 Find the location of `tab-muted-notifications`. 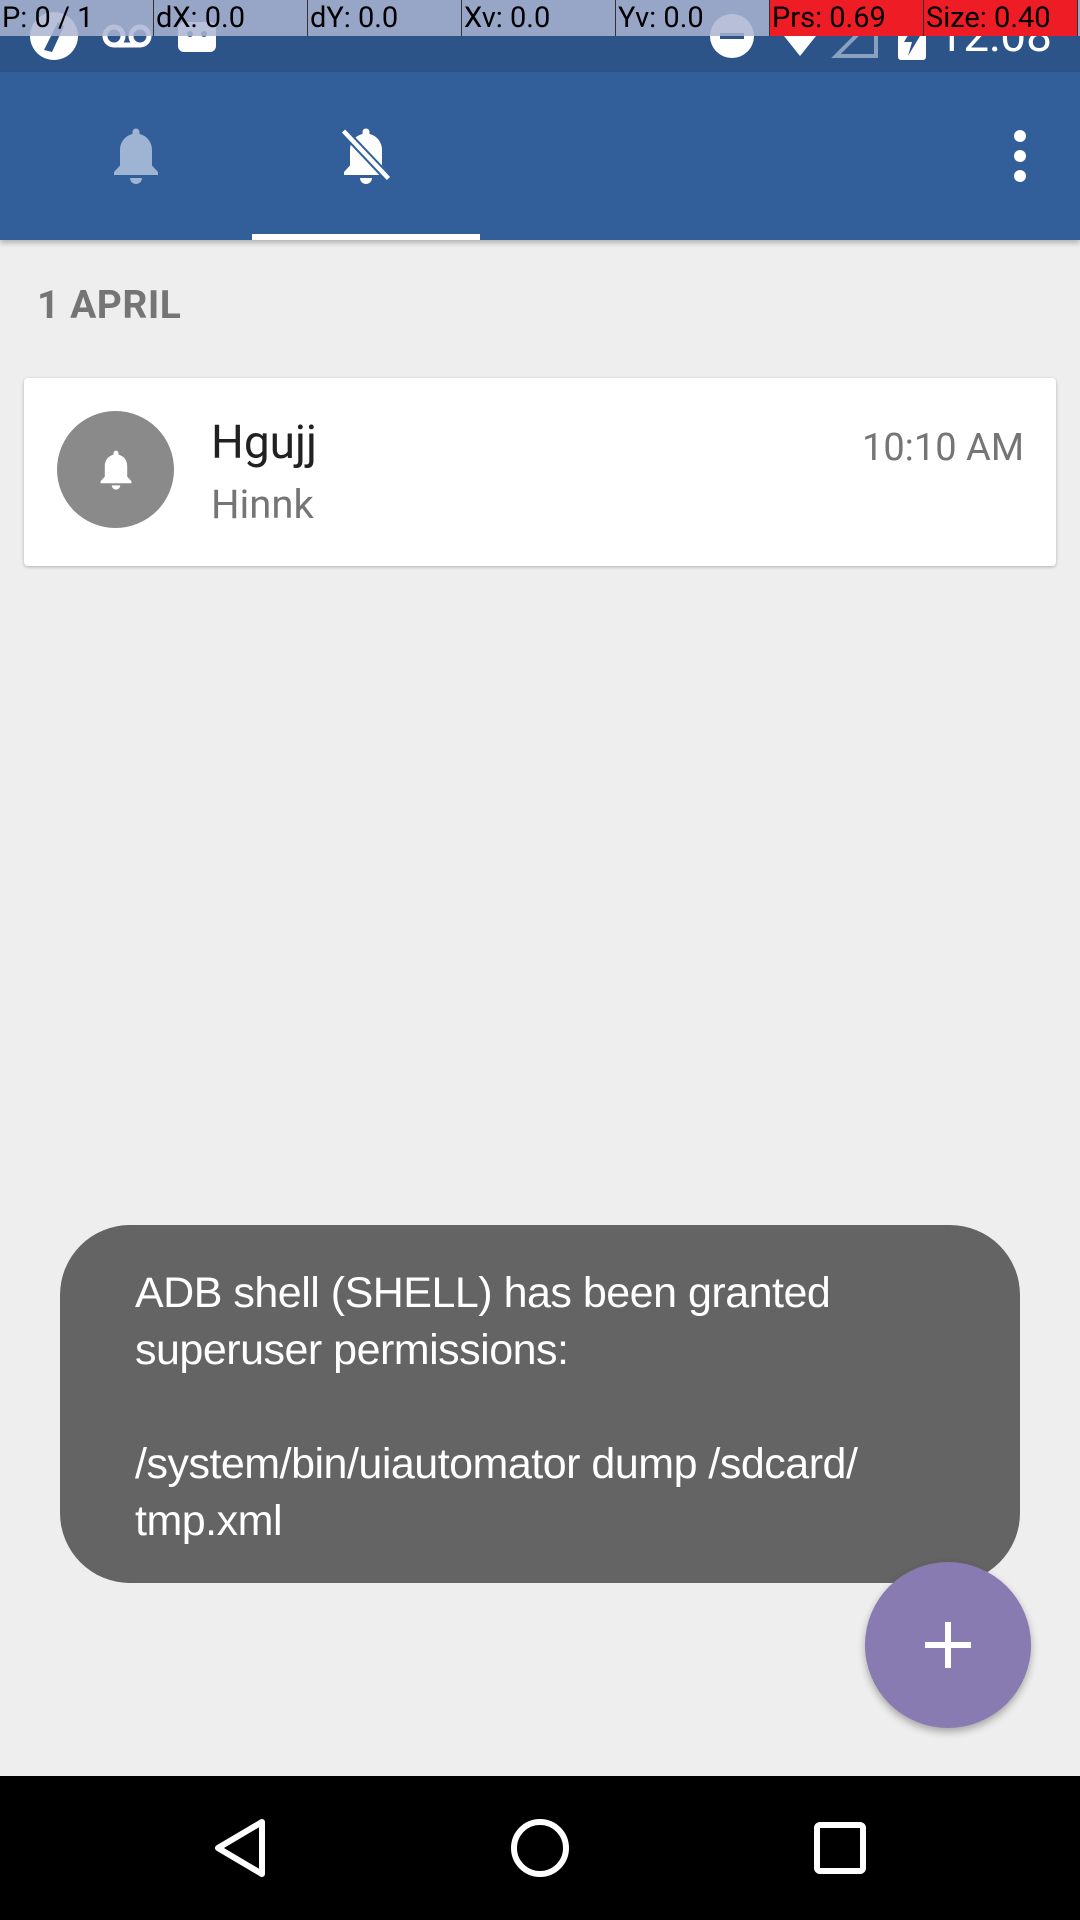

tab-muted-notifications is located at coordinates (366, 156).